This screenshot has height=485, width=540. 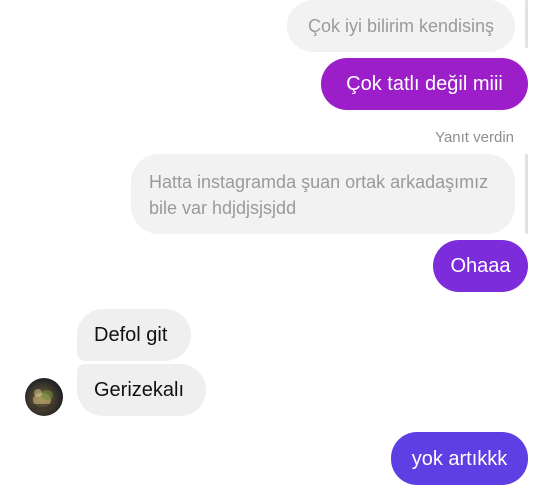 I want to click on sent-message-bubble: yok artıkkk, so click(x=459, y=458).